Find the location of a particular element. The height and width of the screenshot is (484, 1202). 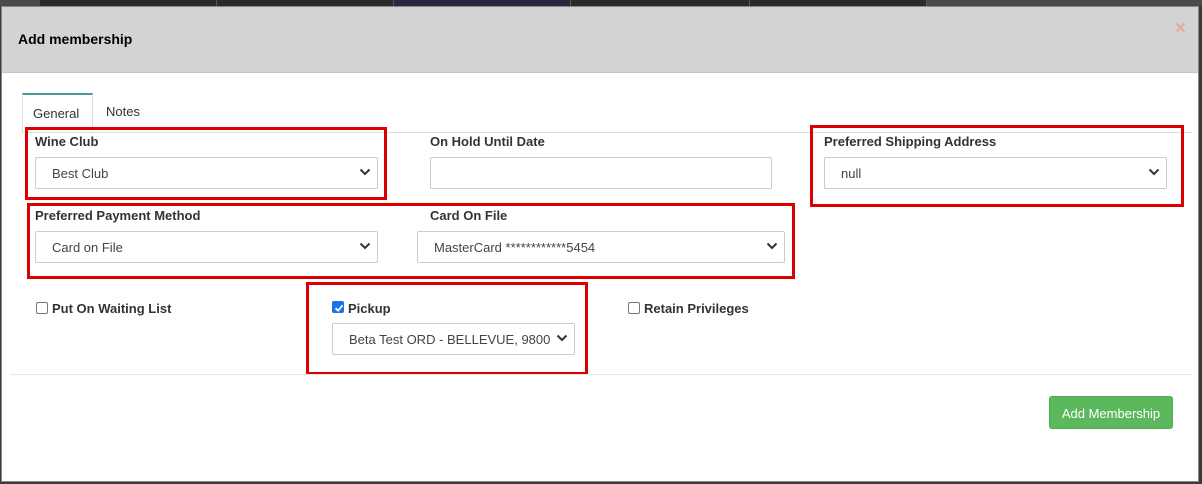

preferred-shipping-address-label: Preferred Shipping Address is located at coordinates (910, 141).